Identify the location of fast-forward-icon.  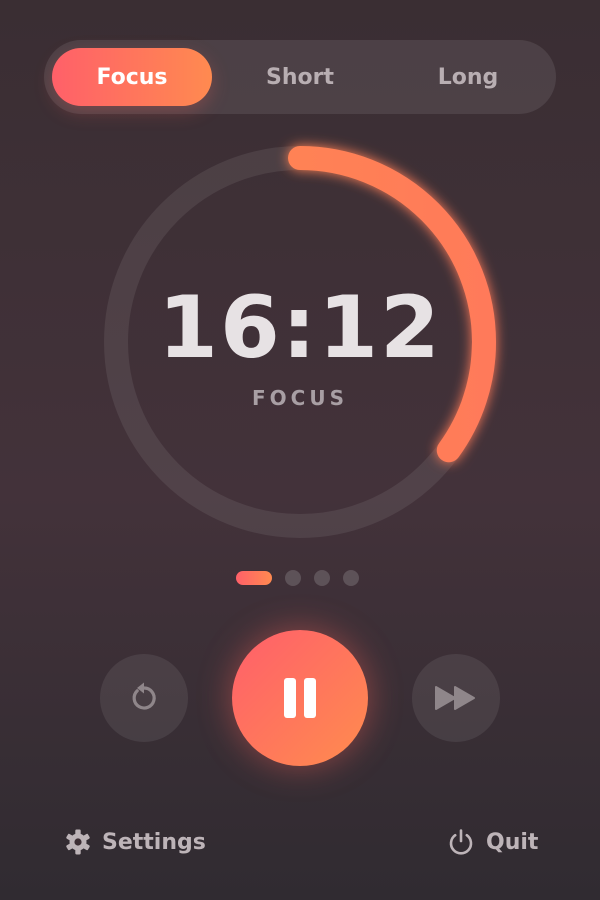
(455, 698).